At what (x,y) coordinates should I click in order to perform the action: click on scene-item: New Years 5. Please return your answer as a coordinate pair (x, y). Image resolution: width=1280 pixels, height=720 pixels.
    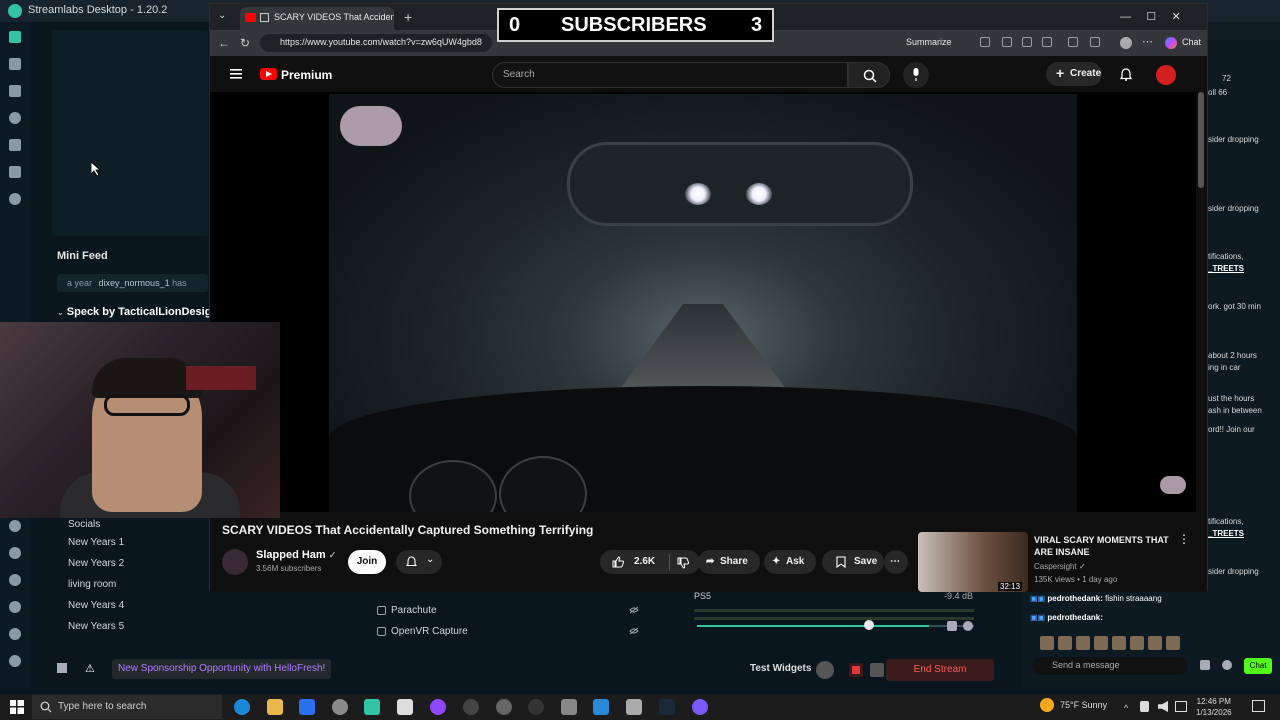
    Looking at the image, I should click on (132, 626).